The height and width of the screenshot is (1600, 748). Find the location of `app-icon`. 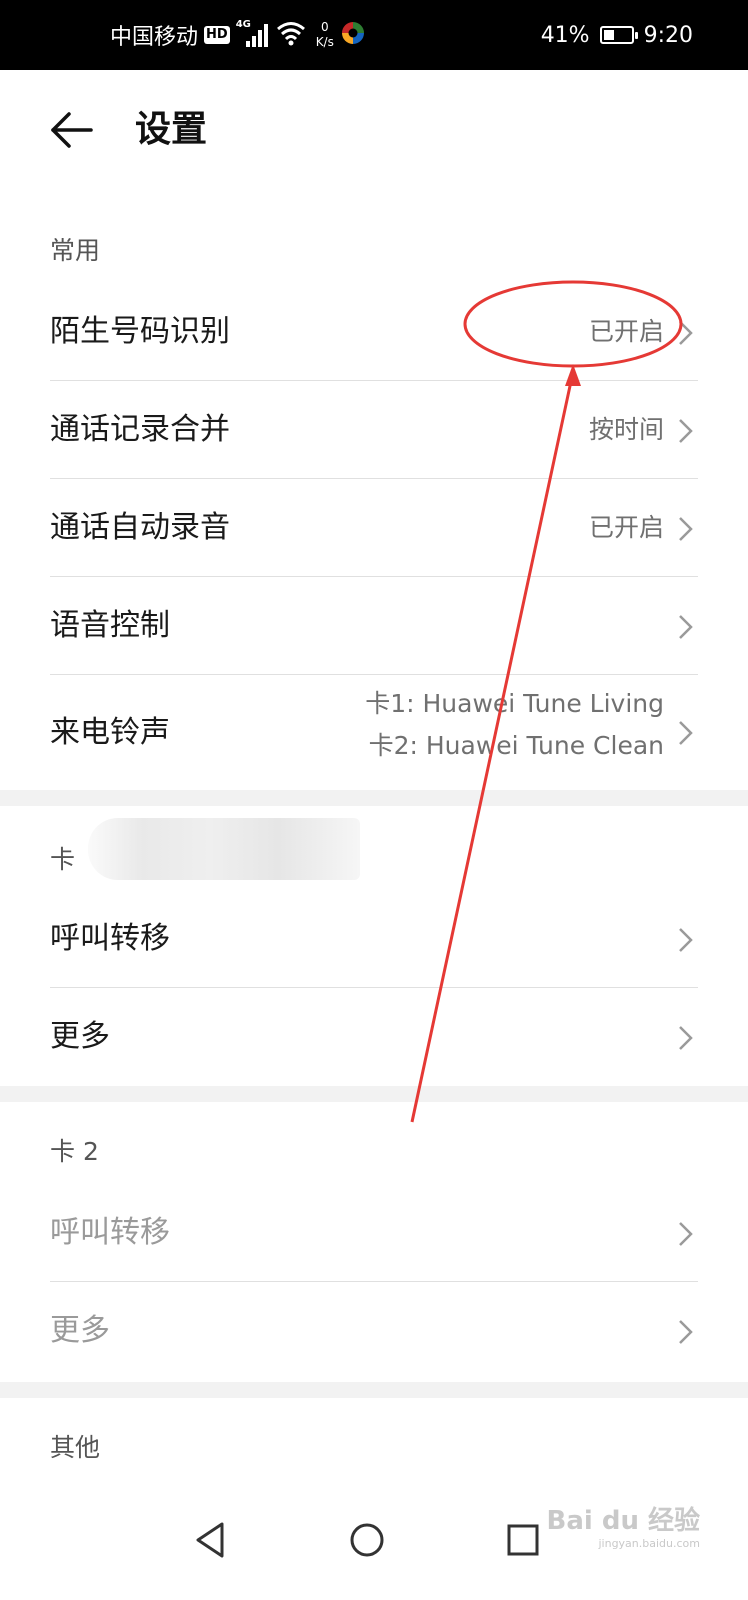

app-icon is located at coordinates (353, 35).